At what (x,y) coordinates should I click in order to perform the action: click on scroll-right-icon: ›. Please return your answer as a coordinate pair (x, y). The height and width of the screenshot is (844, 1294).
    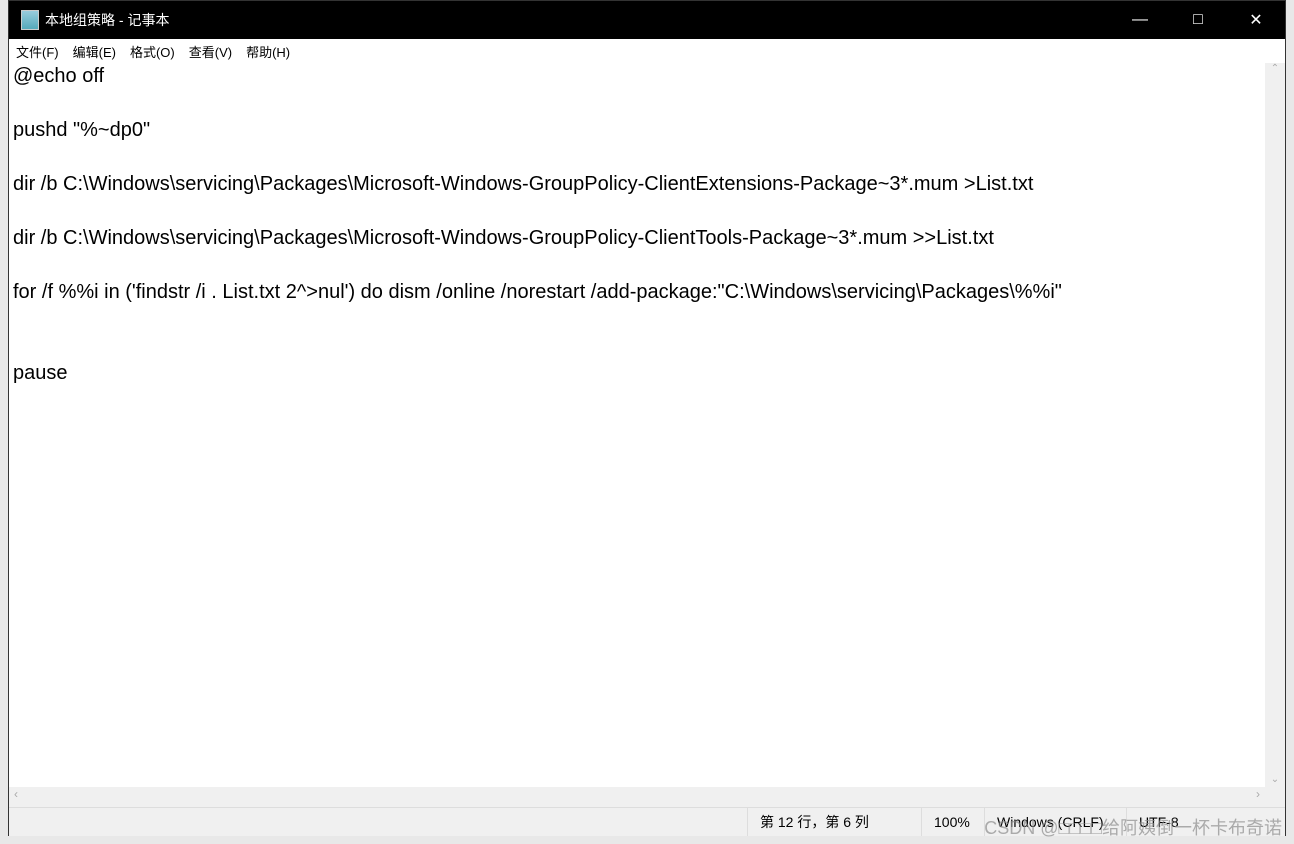
    Looking at the image, I should click on (1258, 794).